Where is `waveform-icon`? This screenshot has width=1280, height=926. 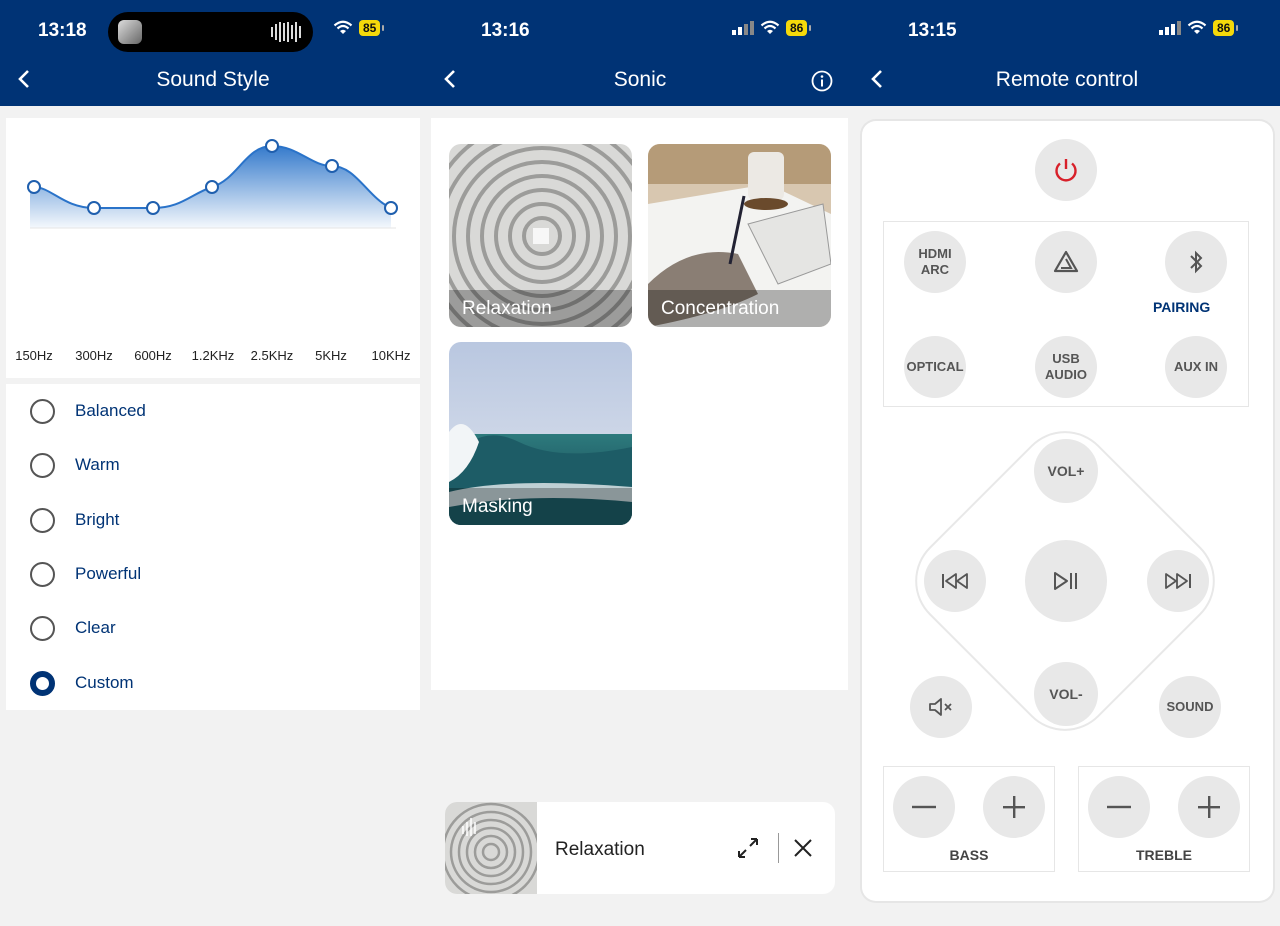
waveform-icon is located at coordinates (286, 32).